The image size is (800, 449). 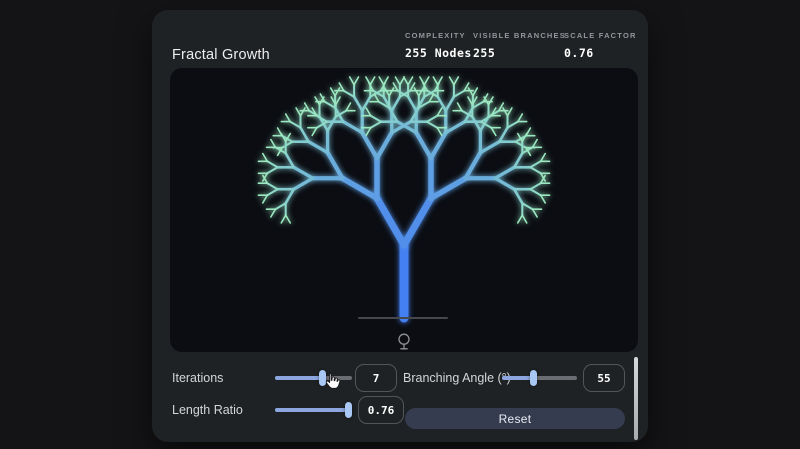 What do you see at coordinates (519, 35) in the screenshot?
I see `stat-visible-branches-label: VISIBLE BRANCHES` at bounding box center [519, 35].